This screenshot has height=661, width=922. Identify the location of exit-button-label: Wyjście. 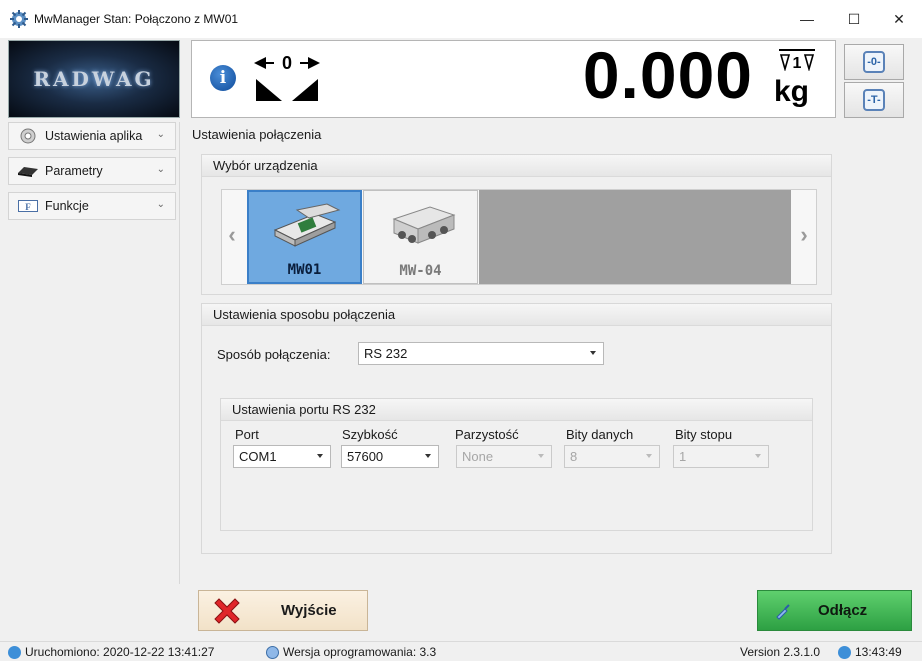
(309, 610).